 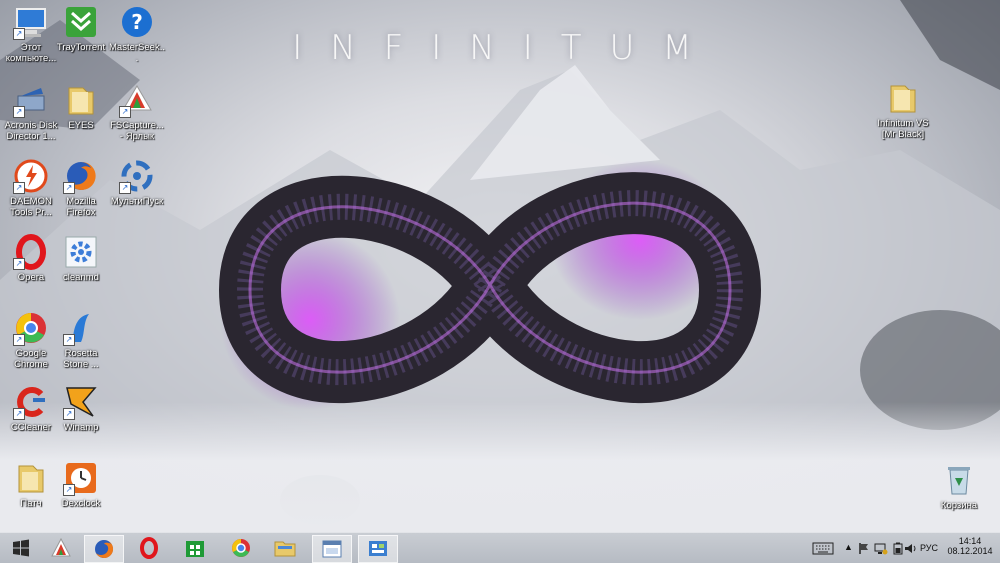 I want to click on taskbar-firefox, so click(x=104, y=549).